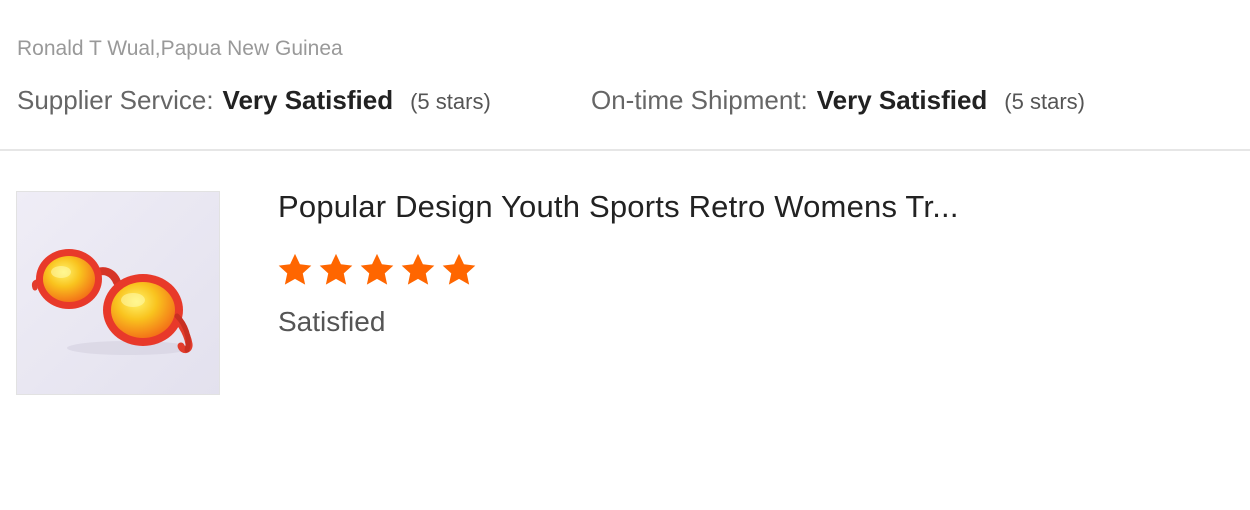 This screenshot has height=510, width=1250. I want to click on ontime-shipment-label: On-time Shipment:, so click(699, 100).